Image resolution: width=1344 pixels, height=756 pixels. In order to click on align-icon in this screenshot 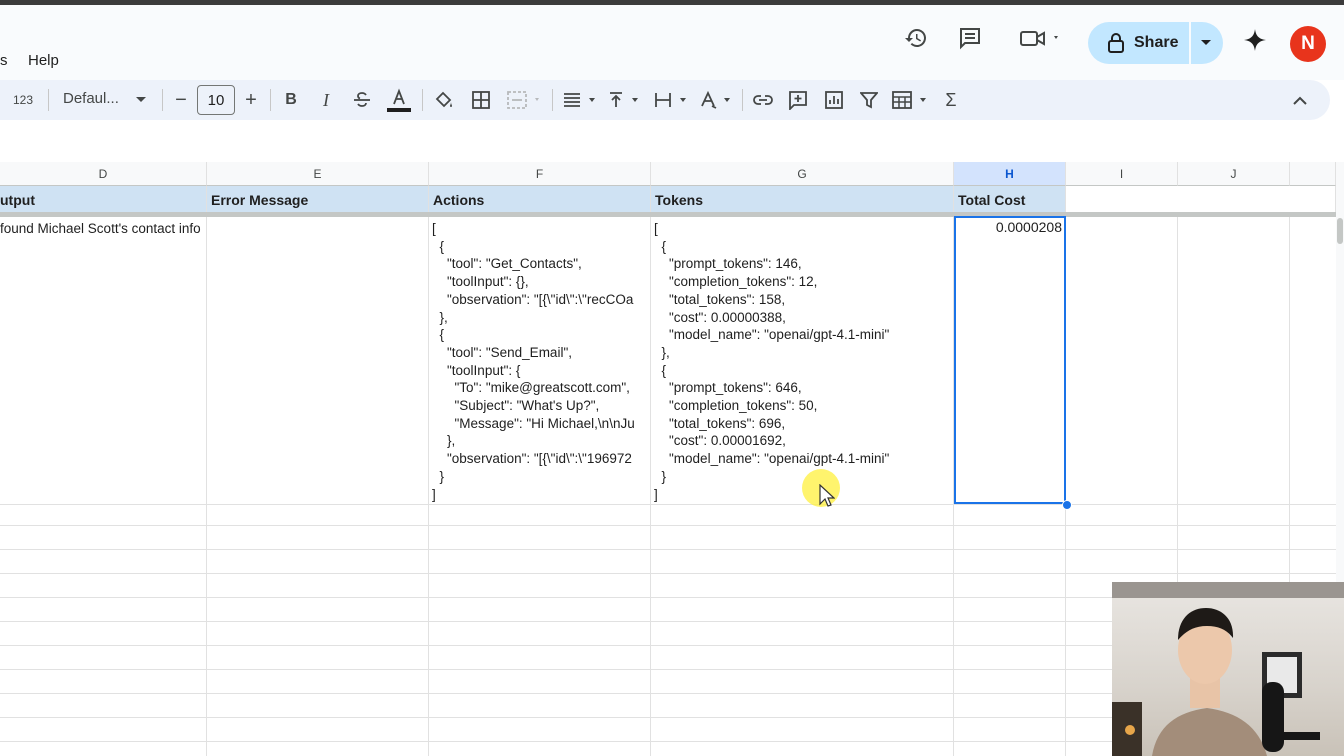, I will do `click(579, 100)`.